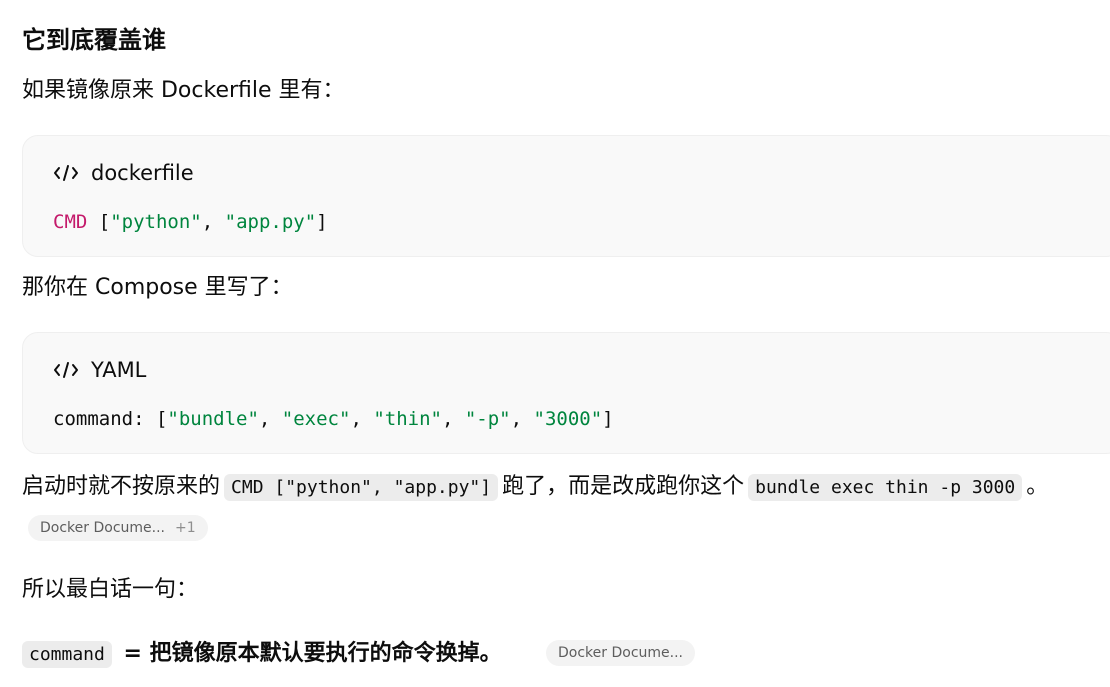 The image size is (1110, 687). Describe the element at coordinates (142, 173) in the screenshot. I see `code-language-label: dockerfile` at that location.